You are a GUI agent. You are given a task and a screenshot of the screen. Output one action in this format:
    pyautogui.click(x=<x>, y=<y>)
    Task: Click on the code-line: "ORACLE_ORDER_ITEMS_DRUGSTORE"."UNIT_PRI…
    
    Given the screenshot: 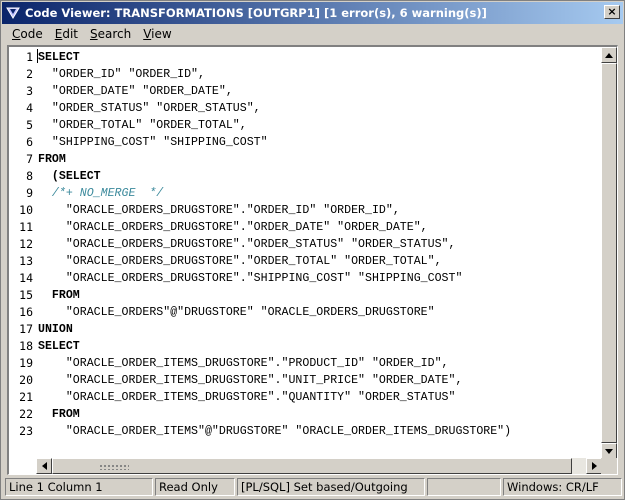 What is the action you would take?
    pyautogui.click(x=250, y=380)
    